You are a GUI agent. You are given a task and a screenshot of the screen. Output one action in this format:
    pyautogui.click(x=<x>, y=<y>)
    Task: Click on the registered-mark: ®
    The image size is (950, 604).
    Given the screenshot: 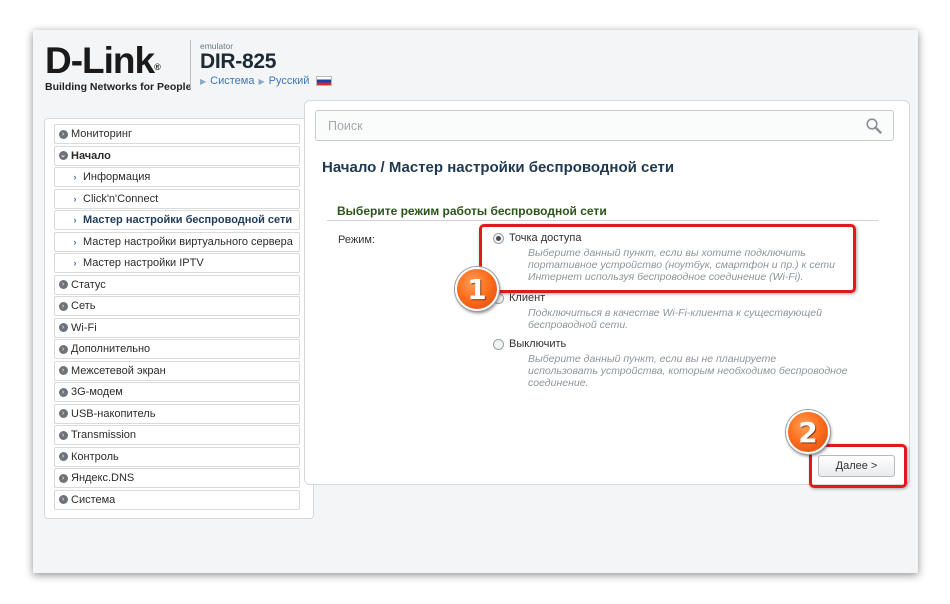 What is the action you would take?
    pyautogui.click(x=157, y=67)
    